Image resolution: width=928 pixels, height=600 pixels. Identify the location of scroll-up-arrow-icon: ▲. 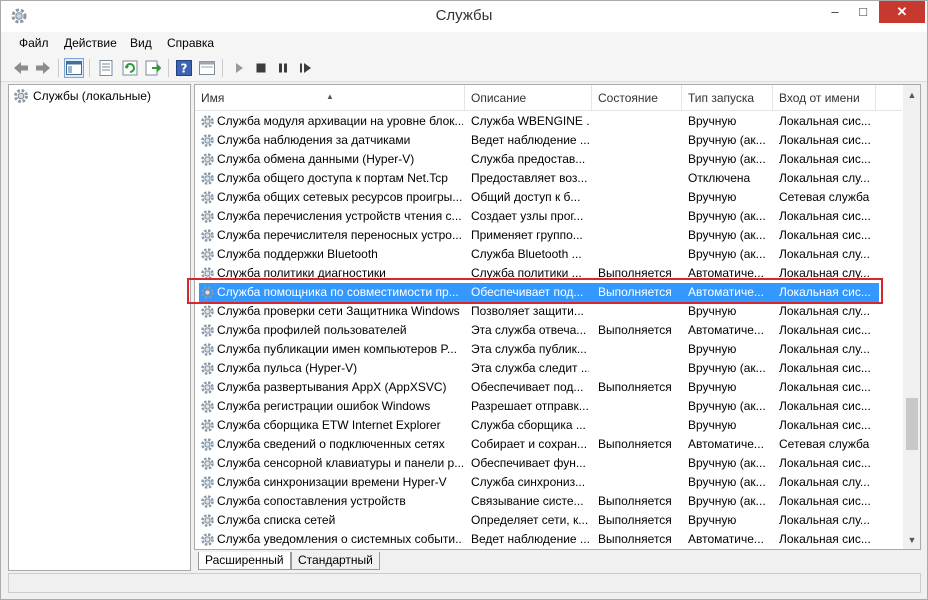
(911, 95).